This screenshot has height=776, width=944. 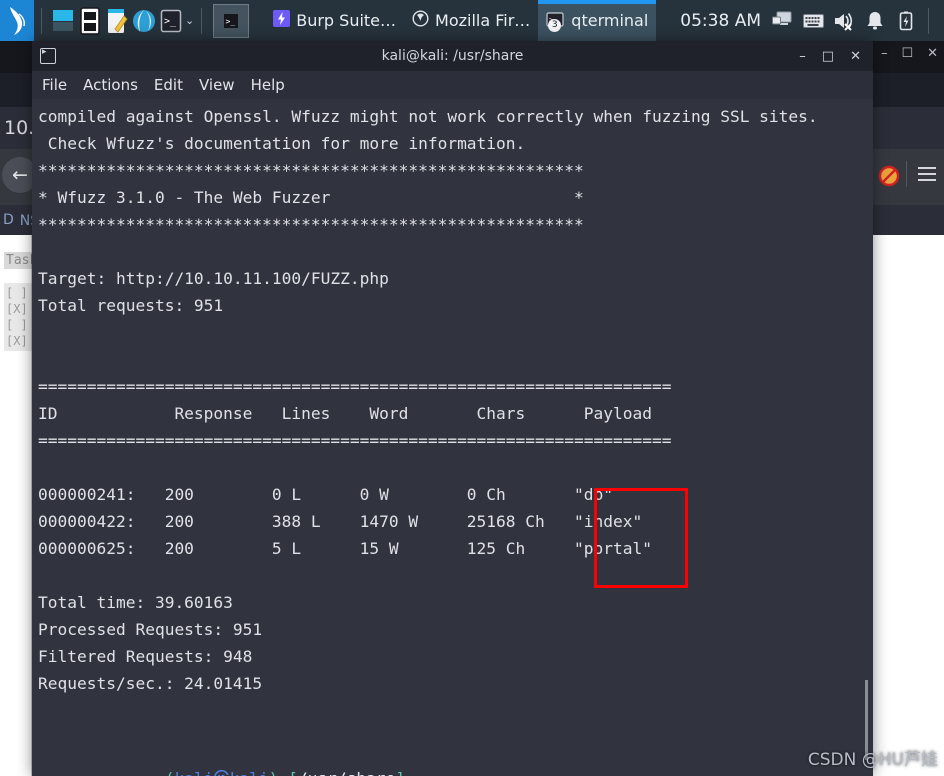 I want to click on file-manager-icon, so click(x=89, y=21).